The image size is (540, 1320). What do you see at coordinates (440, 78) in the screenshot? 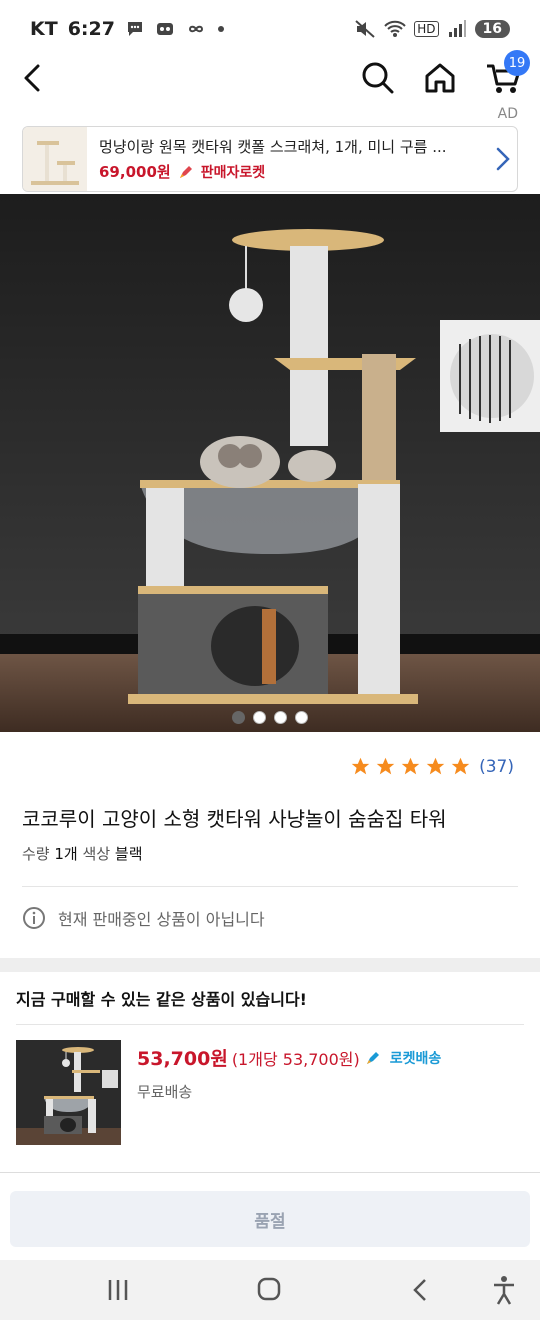
I see `home-icon` at bounding box center [440, 78].